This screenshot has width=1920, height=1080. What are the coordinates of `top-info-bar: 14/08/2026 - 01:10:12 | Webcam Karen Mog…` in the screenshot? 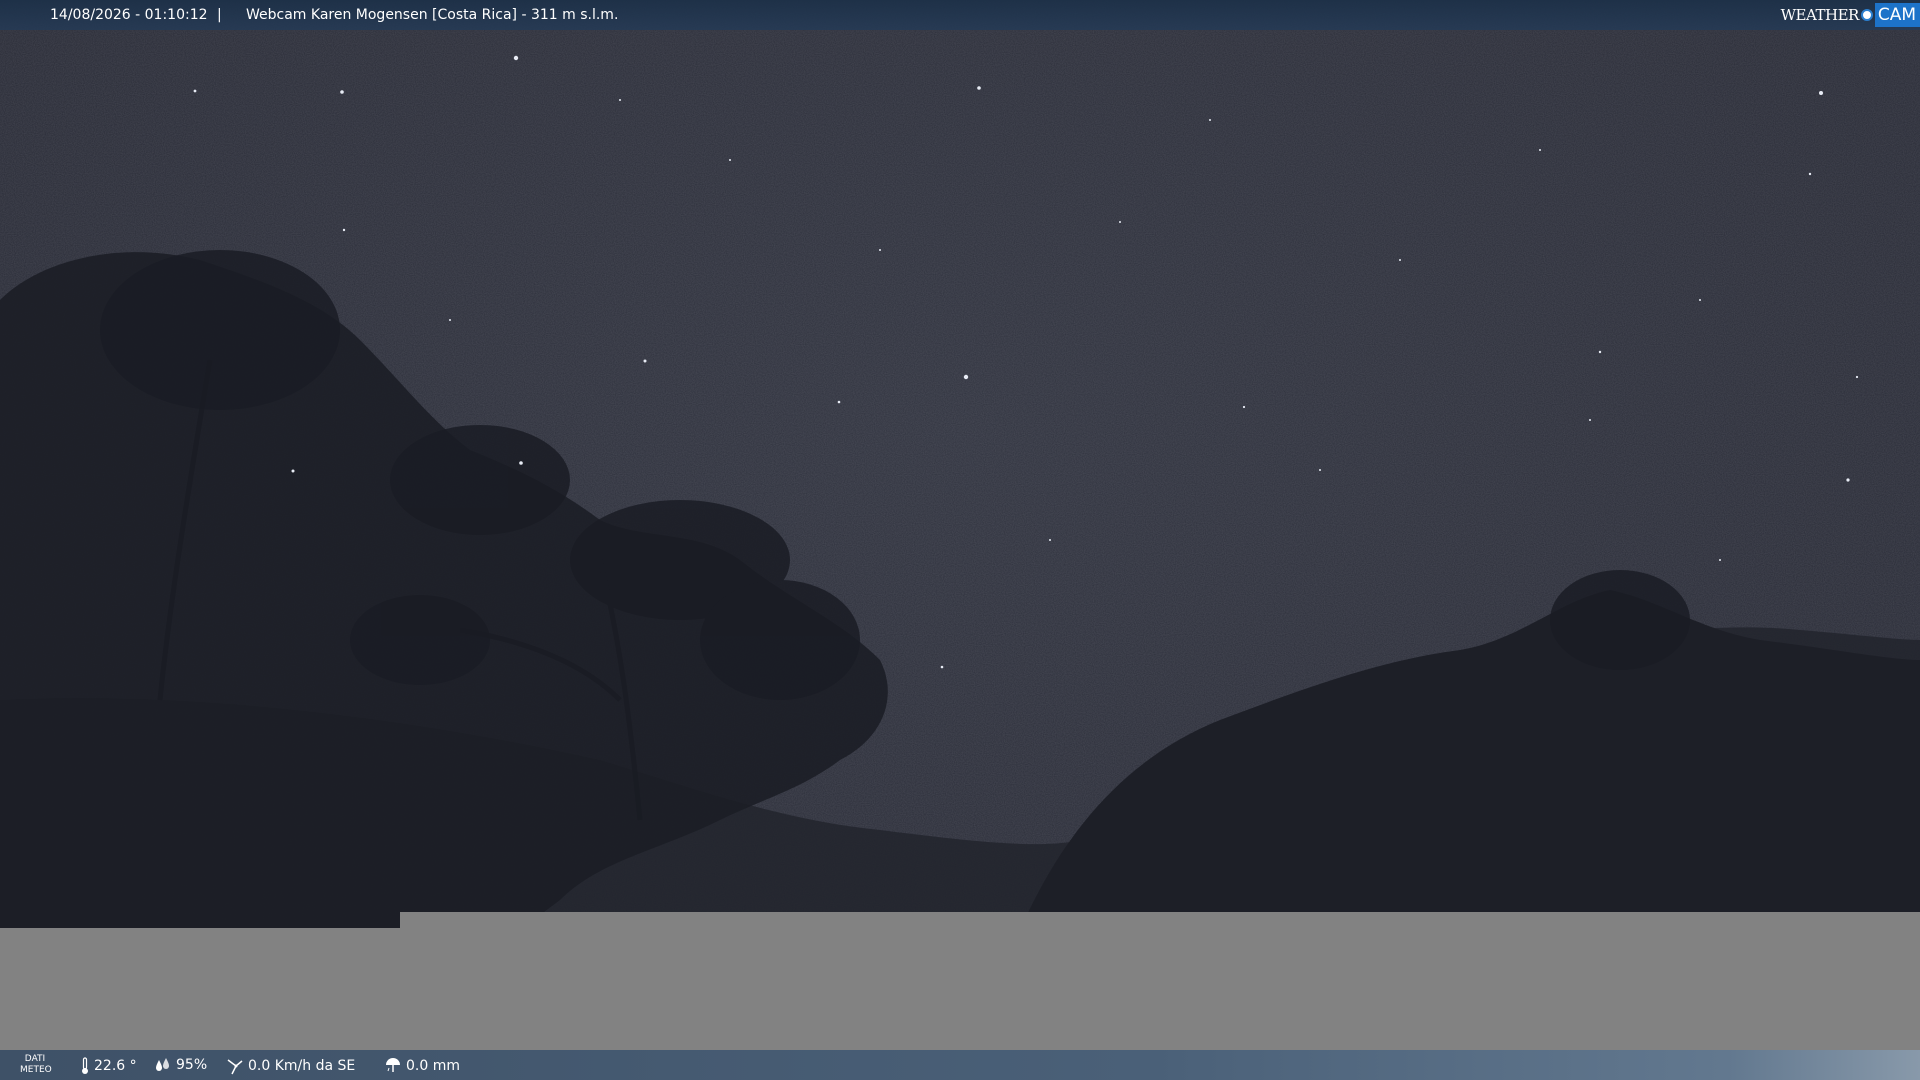 It's located at (960, 15).